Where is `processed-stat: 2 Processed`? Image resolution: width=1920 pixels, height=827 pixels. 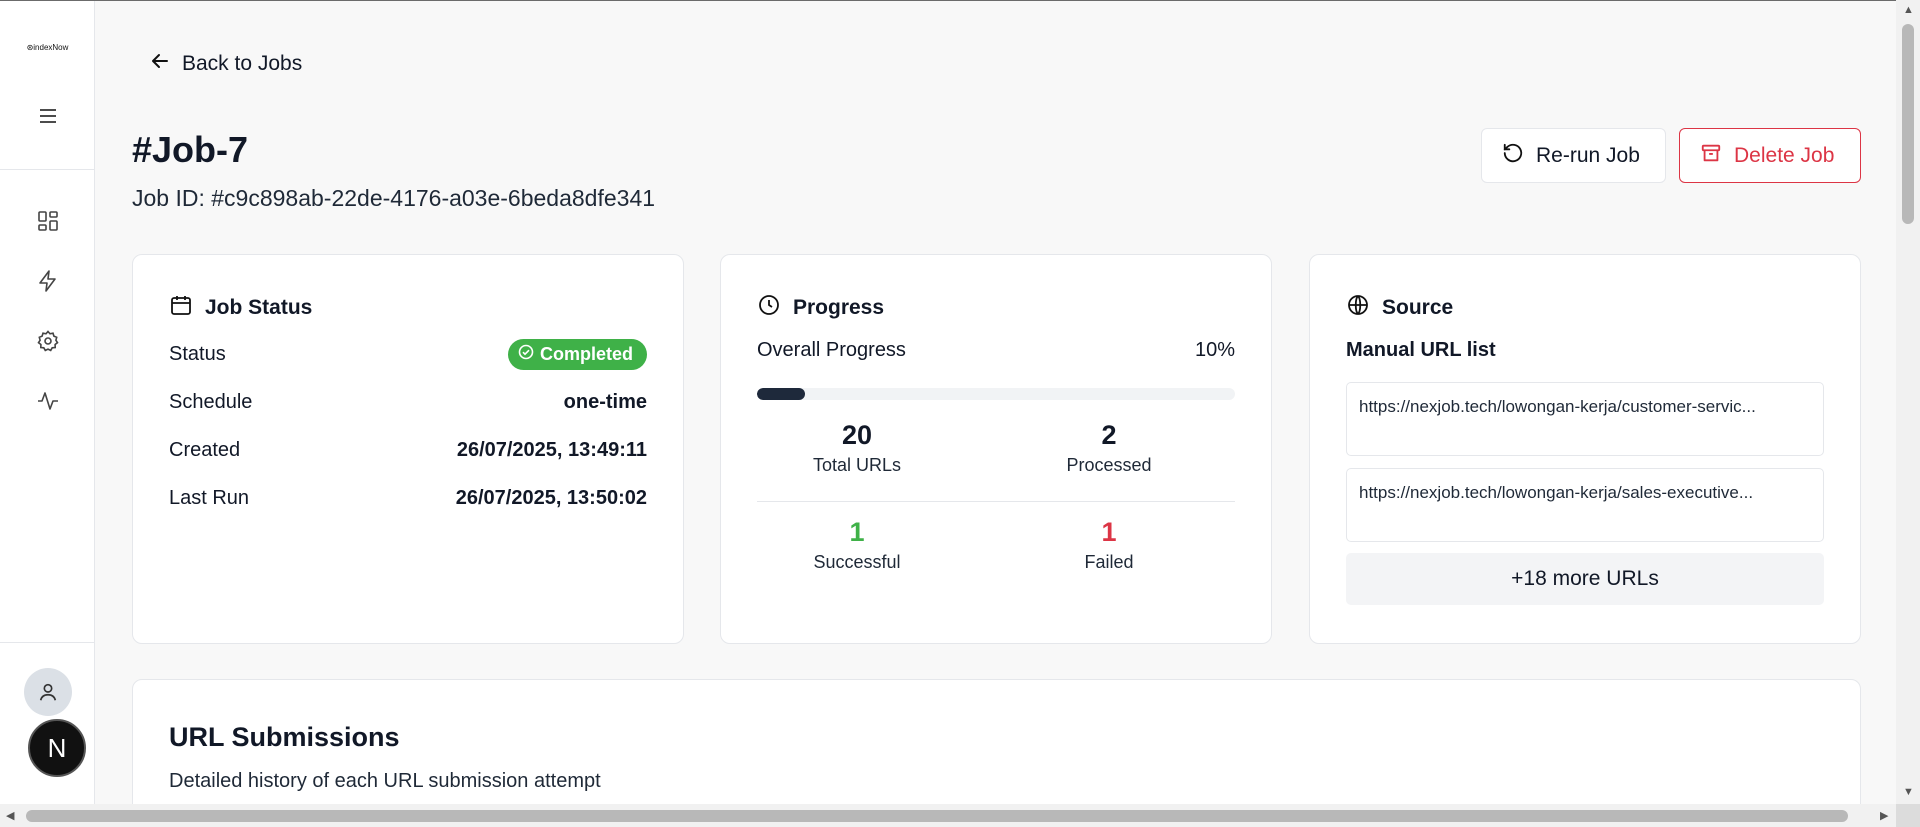
processed-stat: 2 Processed is located at coordinates (1109, 448).